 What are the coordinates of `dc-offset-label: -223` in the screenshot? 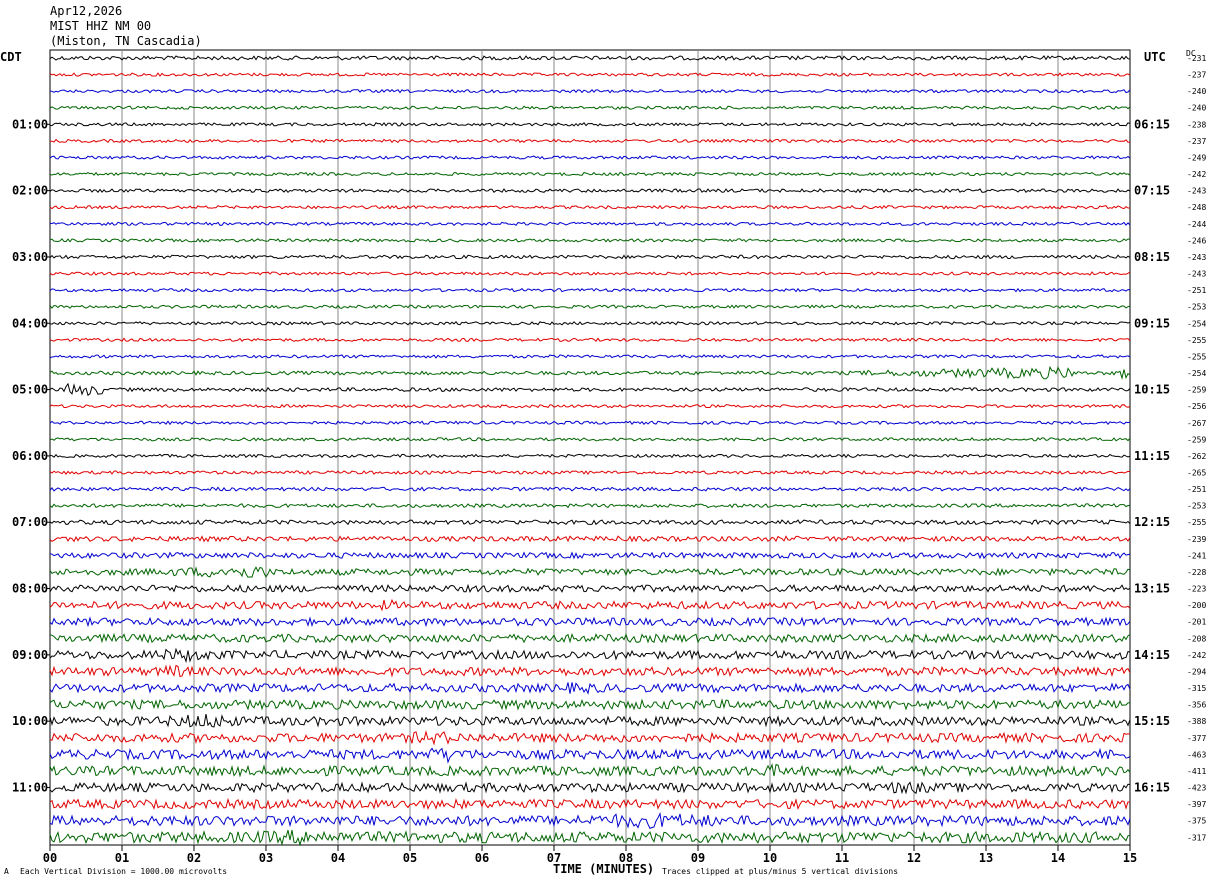 It's located at (1196, 589).